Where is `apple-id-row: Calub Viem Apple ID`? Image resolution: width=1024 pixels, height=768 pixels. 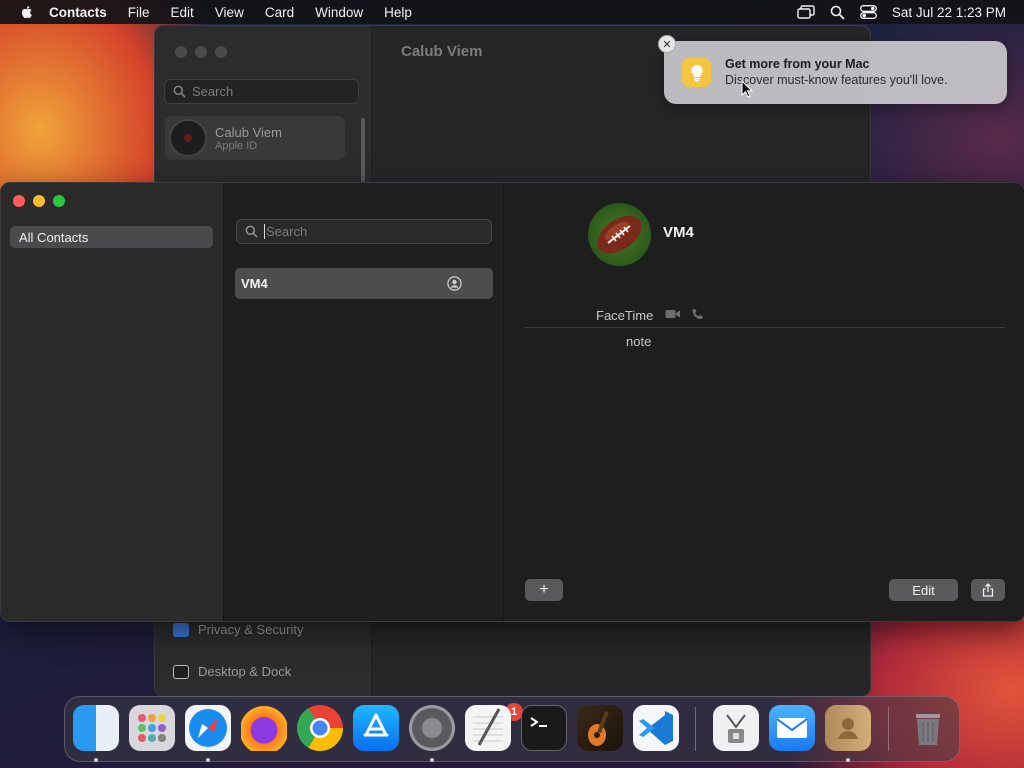 apple-id-row: Calub Viem Apple ID is located at coordinates (255, 138).